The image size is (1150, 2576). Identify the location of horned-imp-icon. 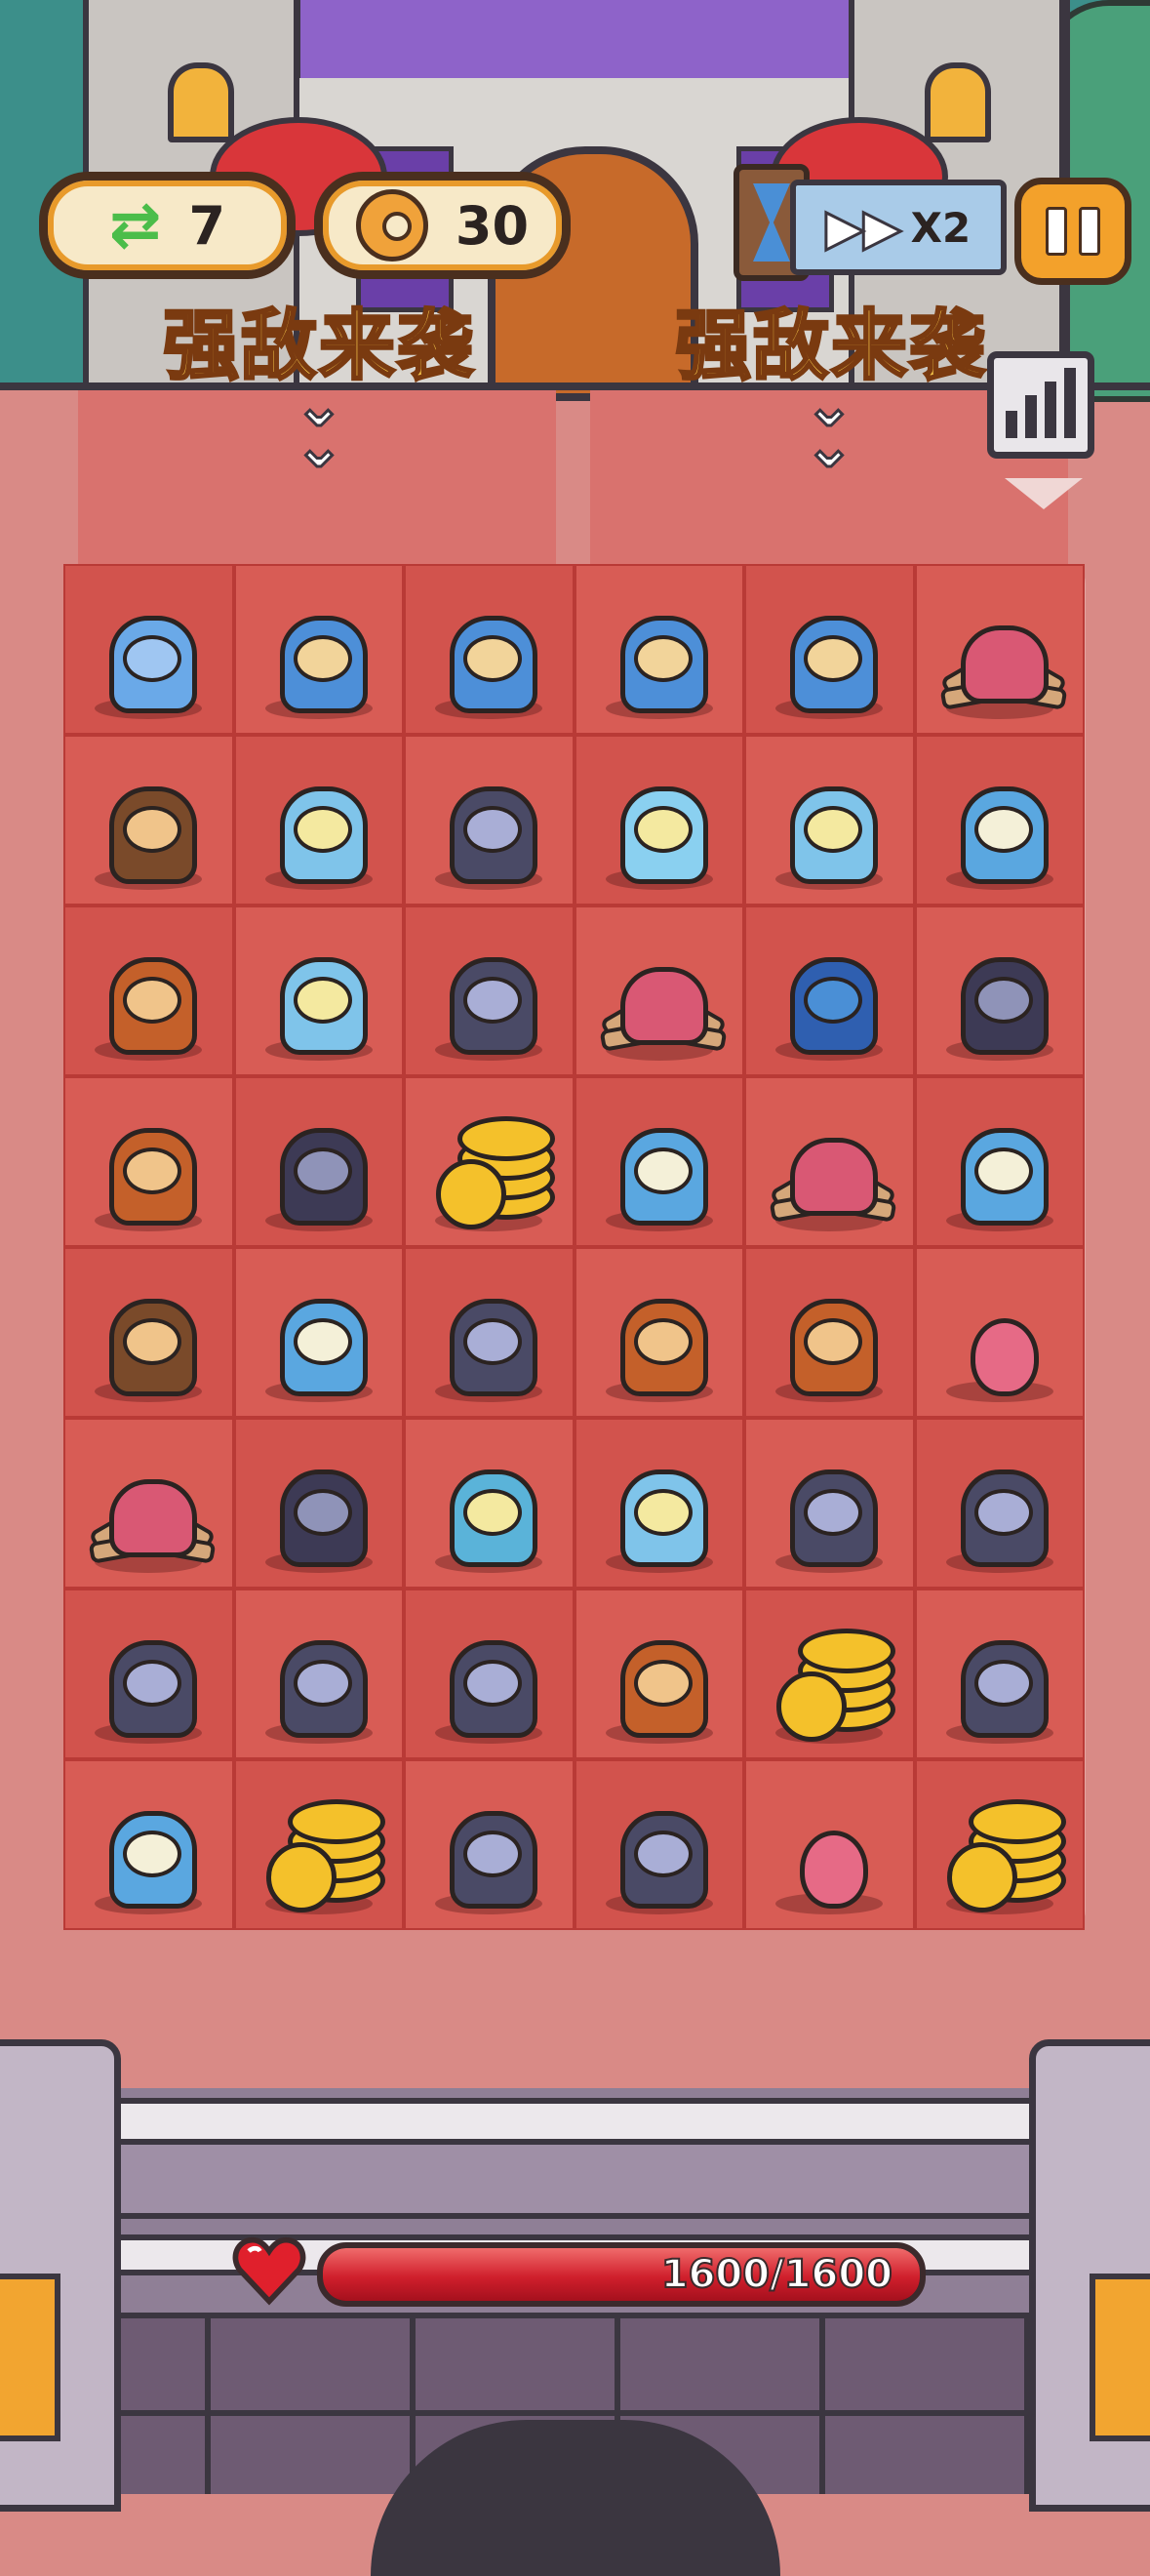
(659, 1674).